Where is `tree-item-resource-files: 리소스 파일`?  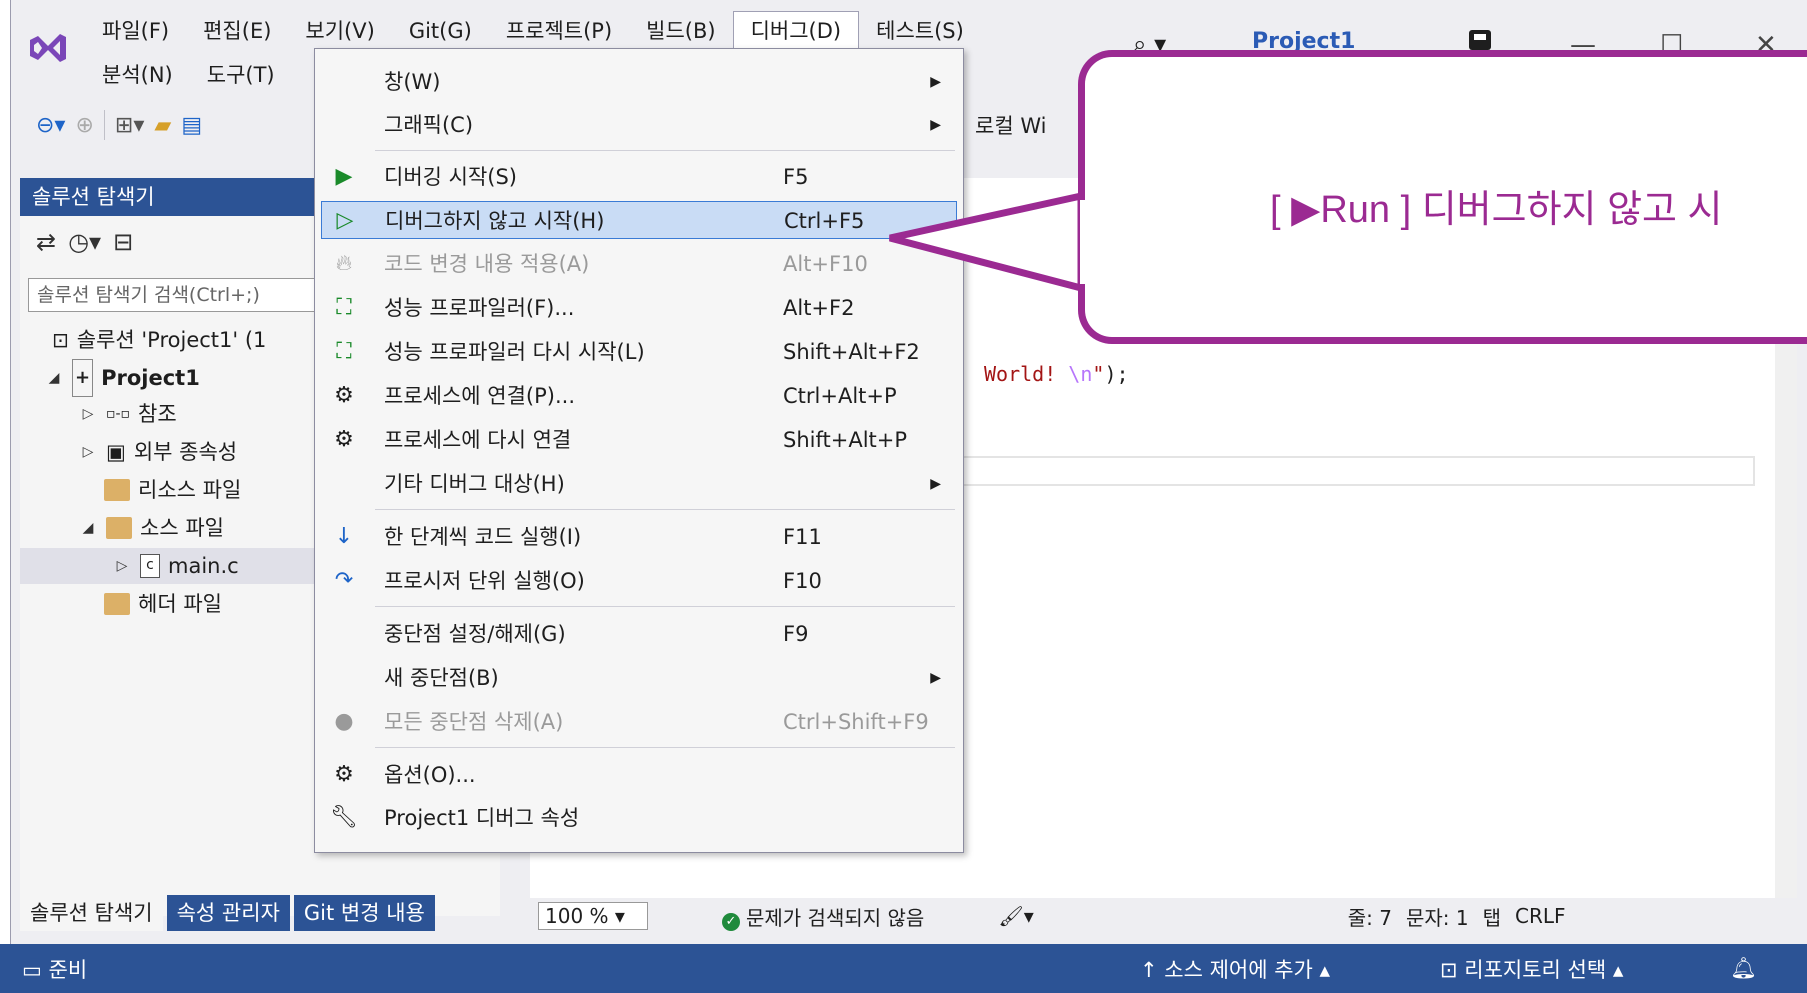
tree-item-resource-files: 리소스 파일 is located at coordinates (172, 490).